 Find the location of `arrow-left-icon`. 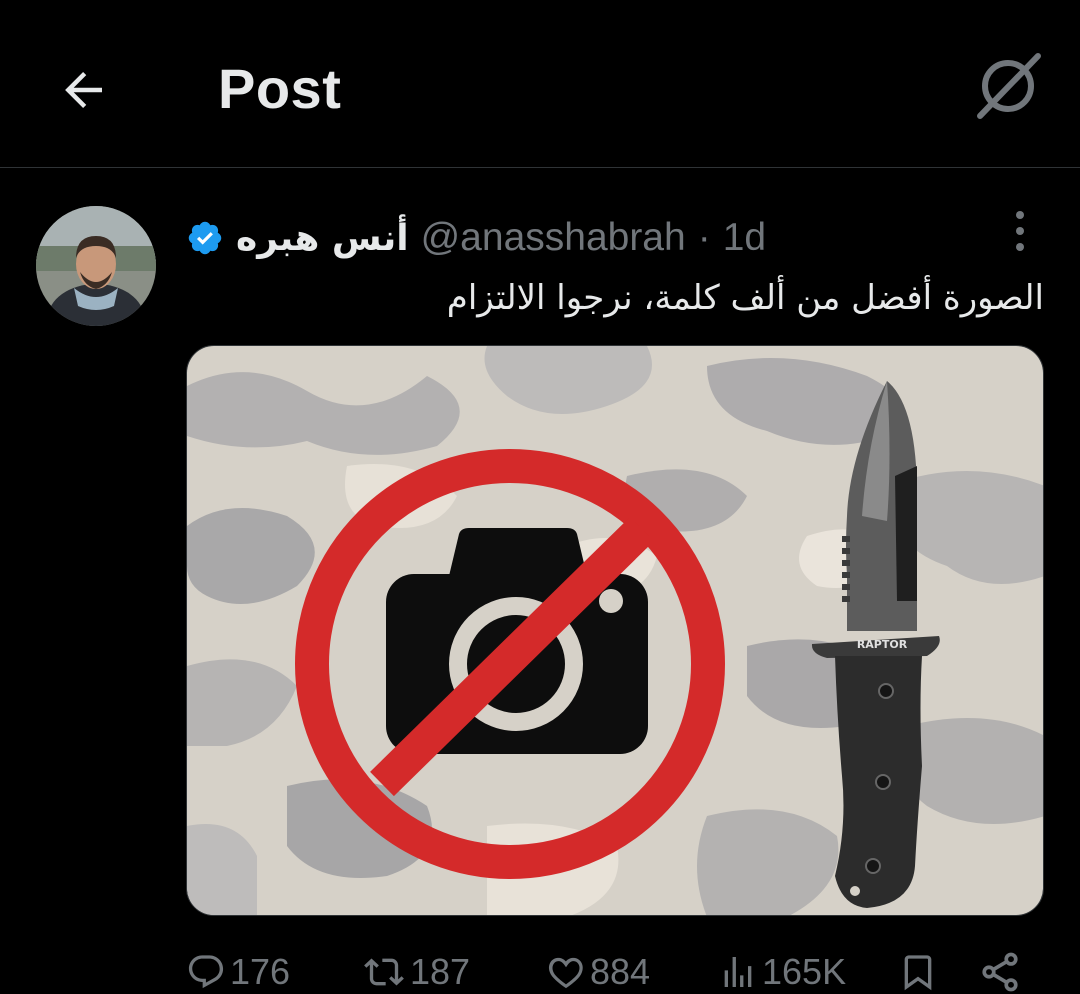

arrow-left-icon is located at coordinates (83, 90).